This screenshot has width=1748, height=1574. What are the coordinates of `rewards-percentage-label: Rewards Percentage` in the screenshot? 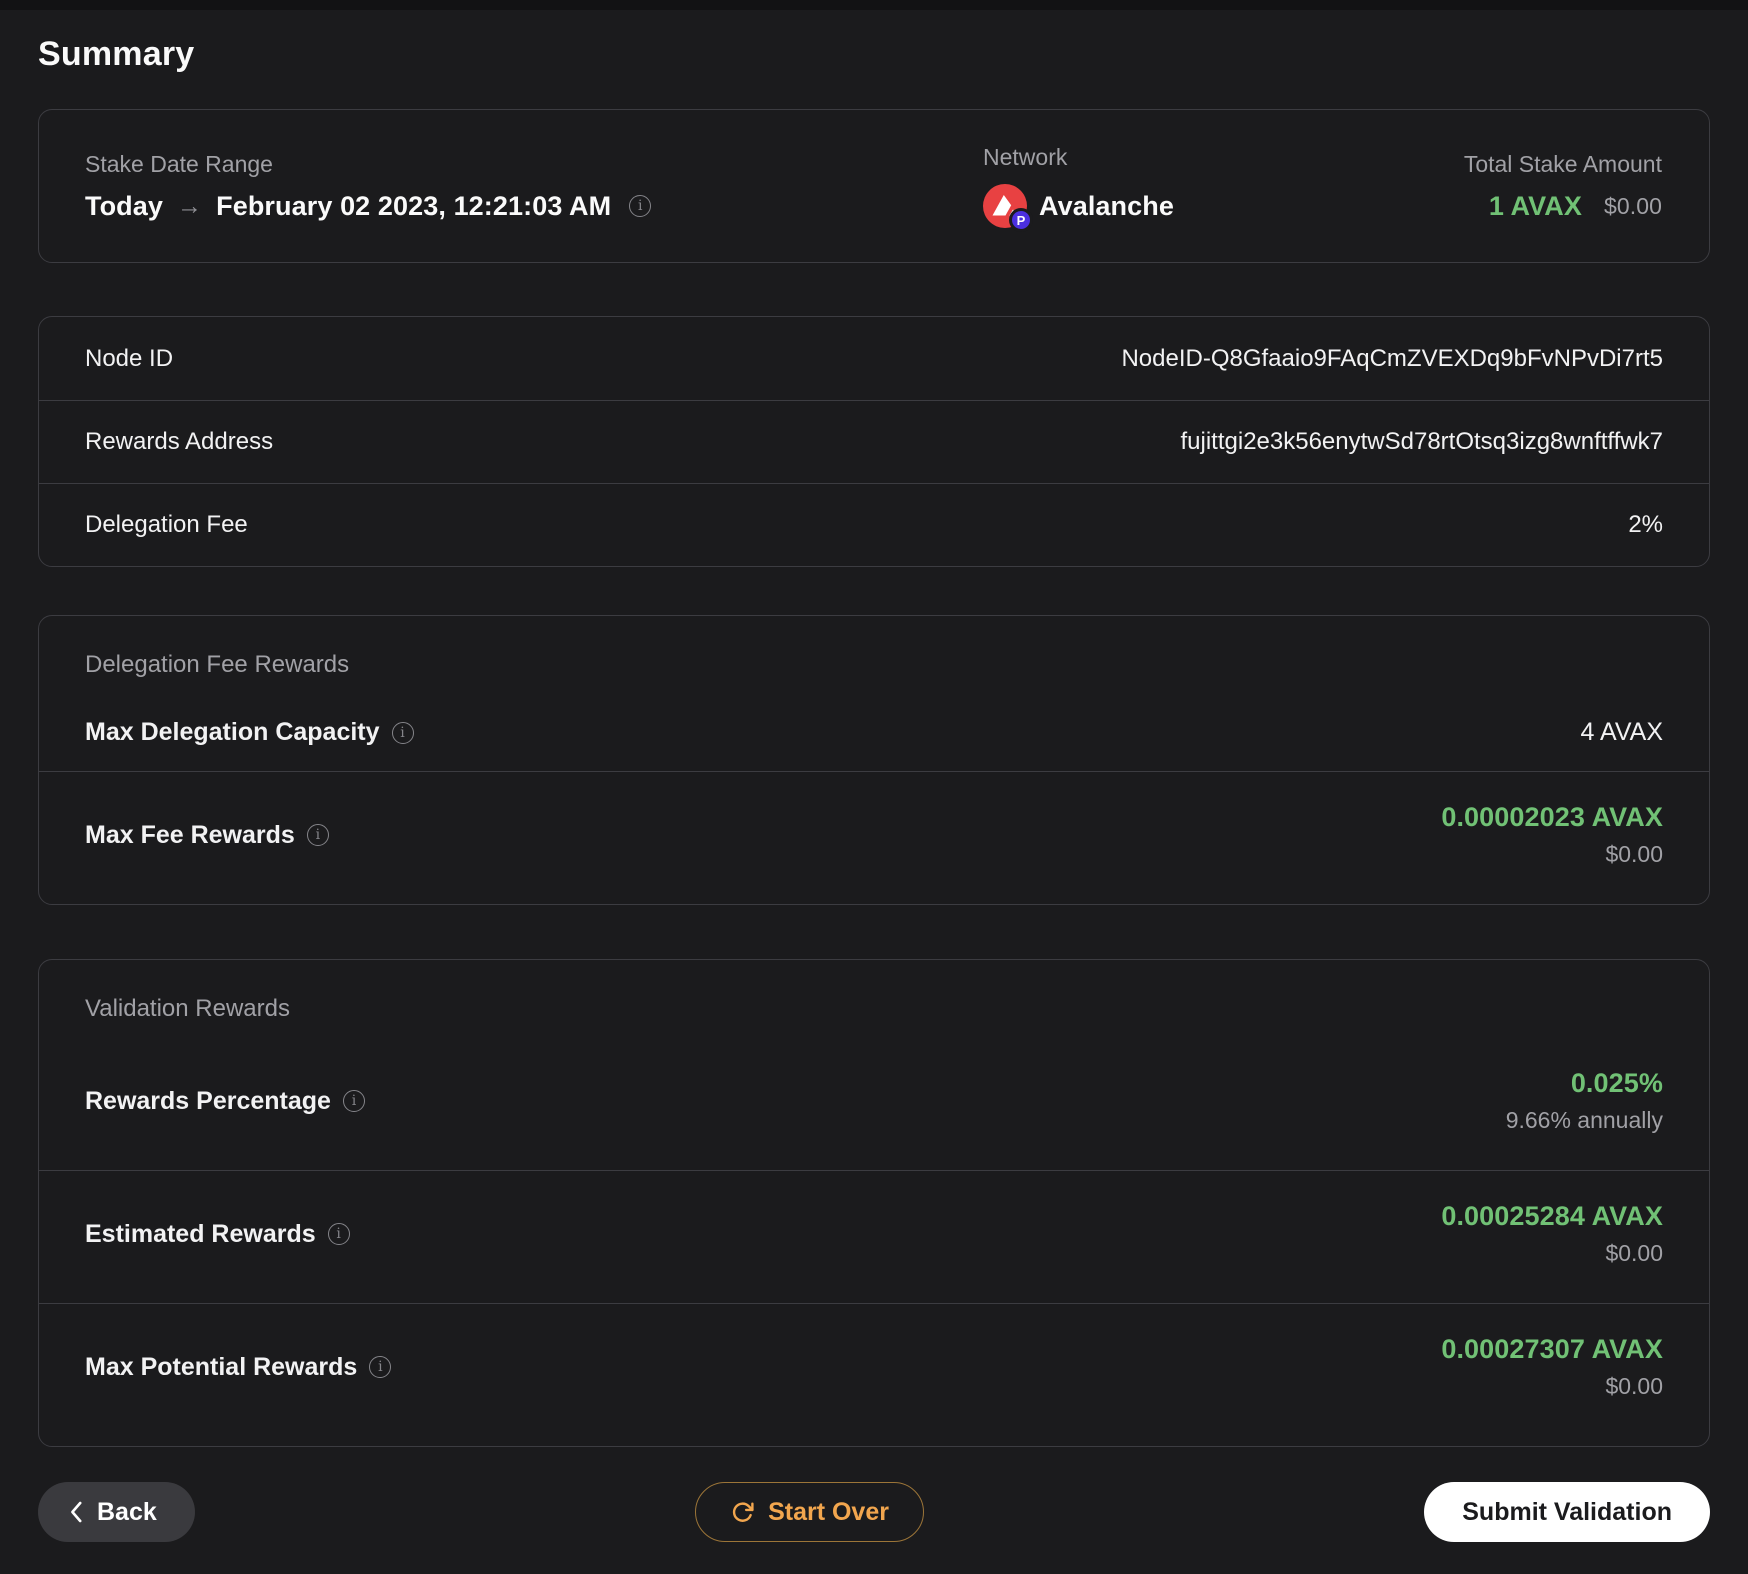 It's located at (225, 1101).